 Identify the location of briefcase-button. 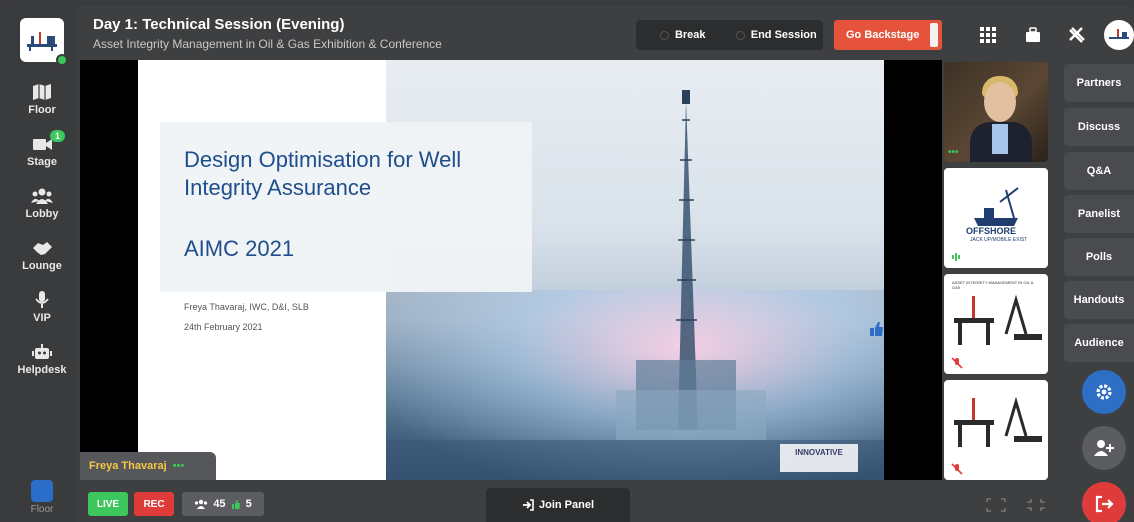
(1033, 35).